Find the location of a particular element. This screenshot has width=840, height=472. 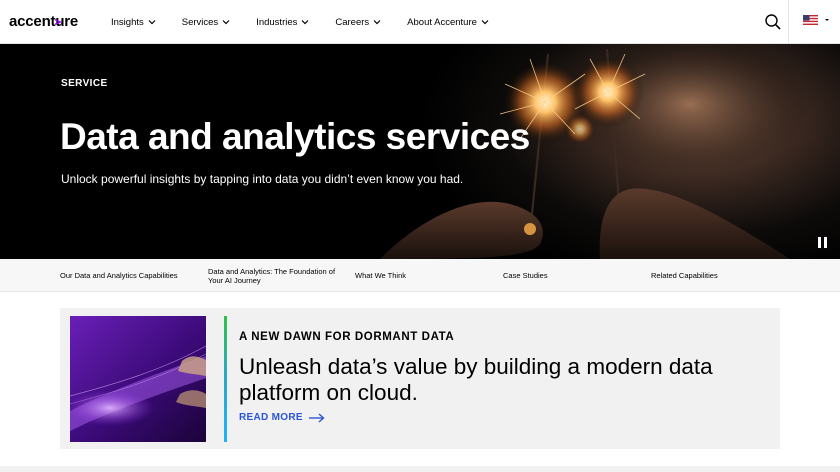

accenture-logo: accenture is located at coordinates (43, 21).